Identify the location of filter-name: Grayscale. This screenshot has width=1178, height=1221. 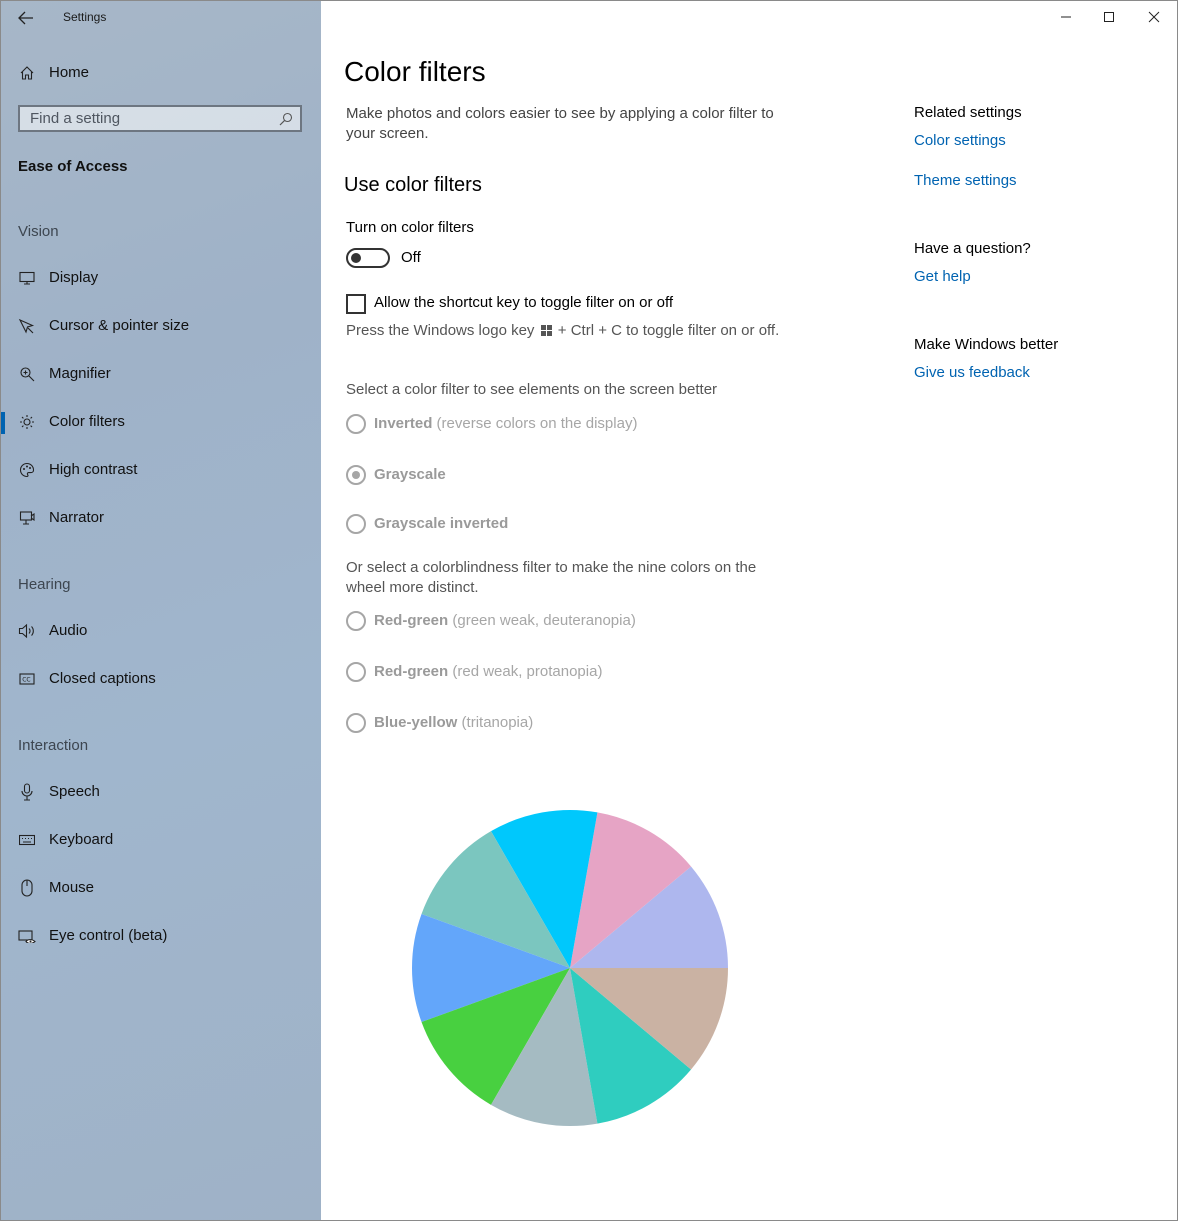
(410, 474).